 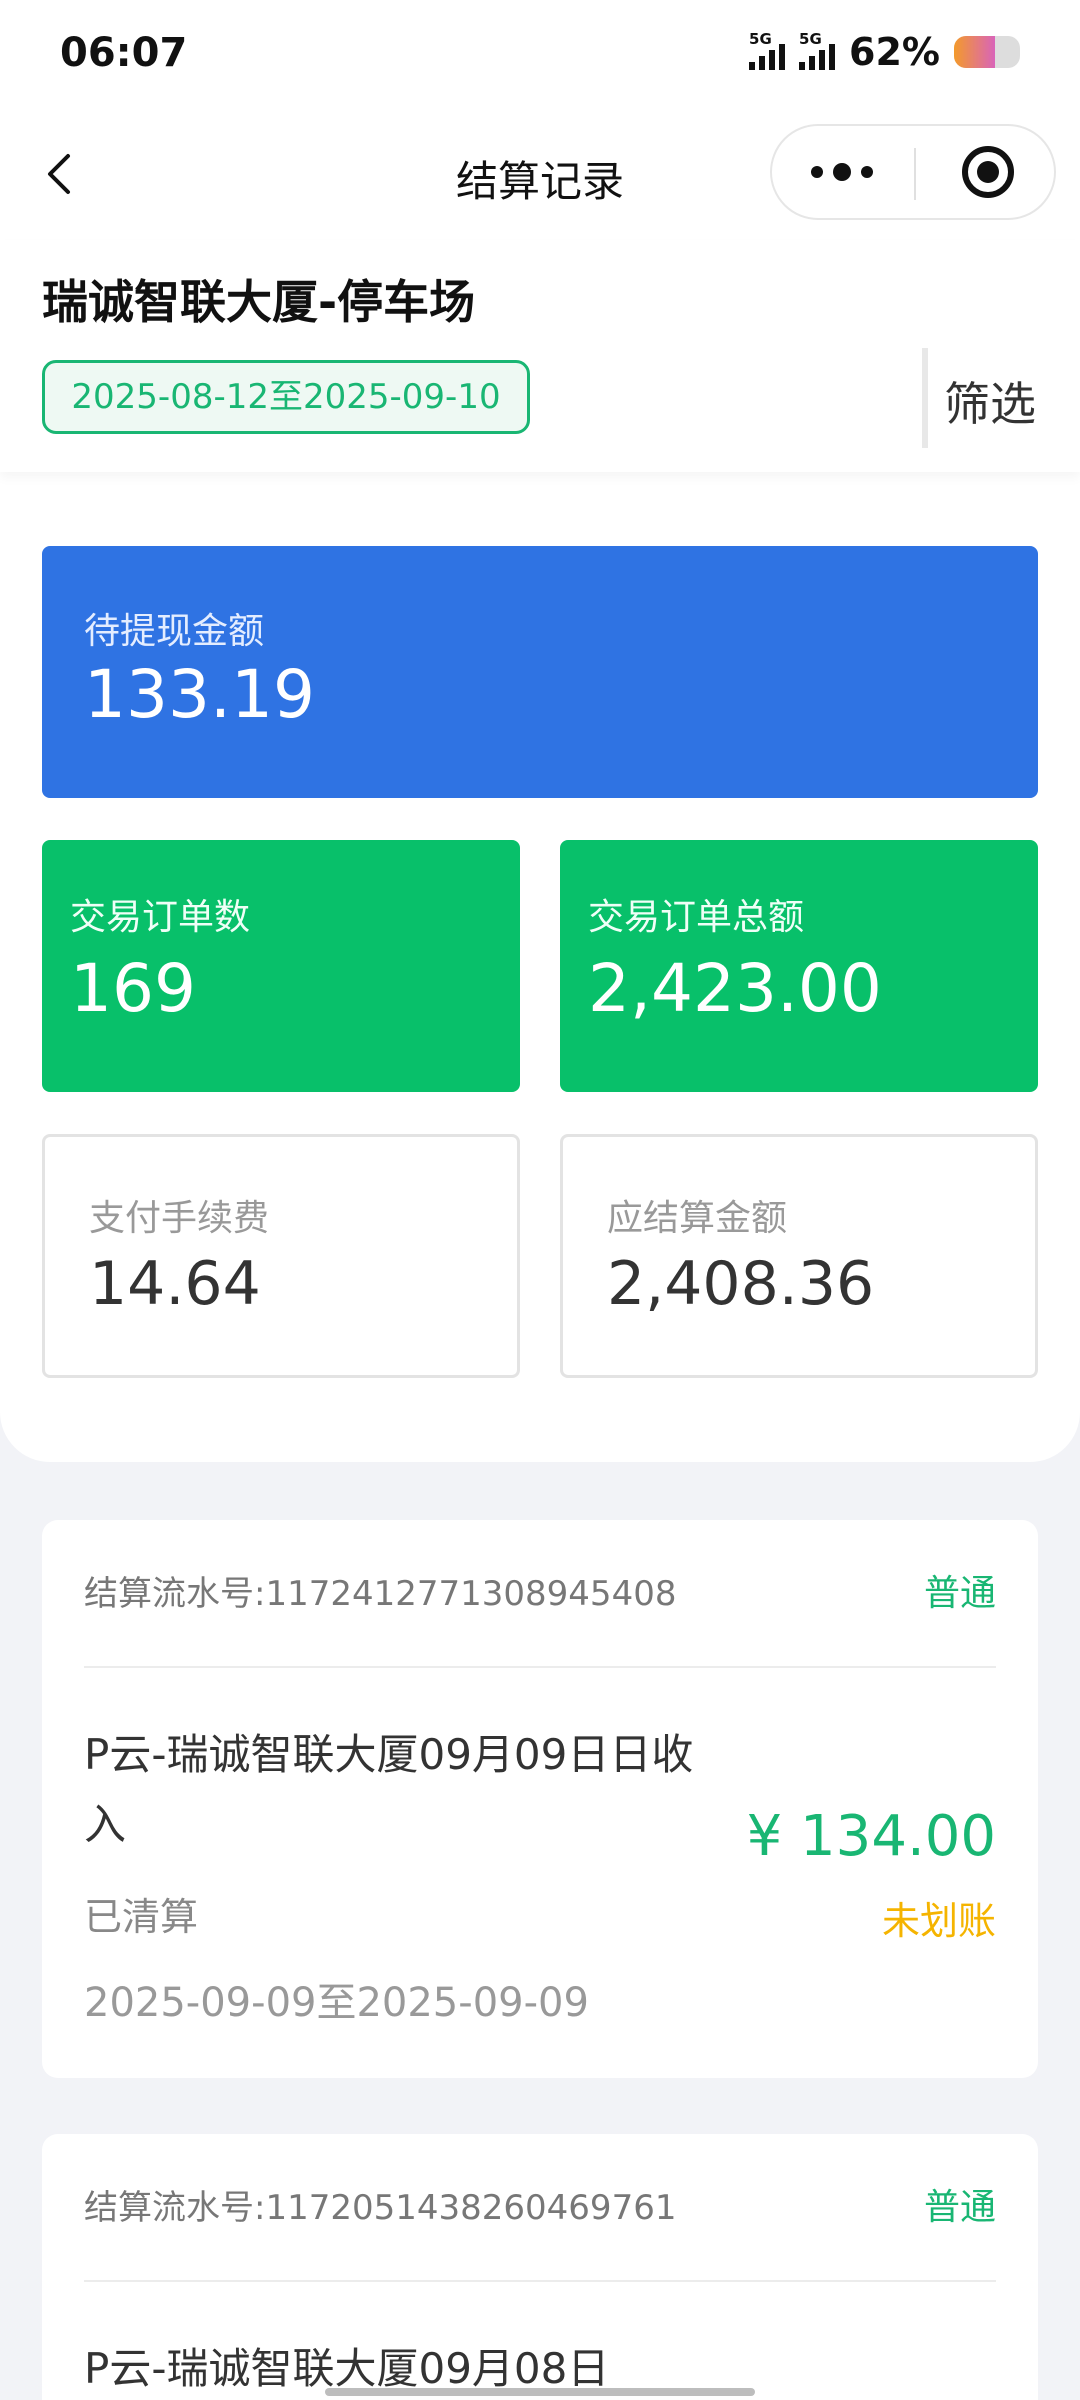 What do you see at coordinates (199, 694) in the screenshot?
I see `pending-withdraw-value: 133.19` at bounding box center [199, 694].